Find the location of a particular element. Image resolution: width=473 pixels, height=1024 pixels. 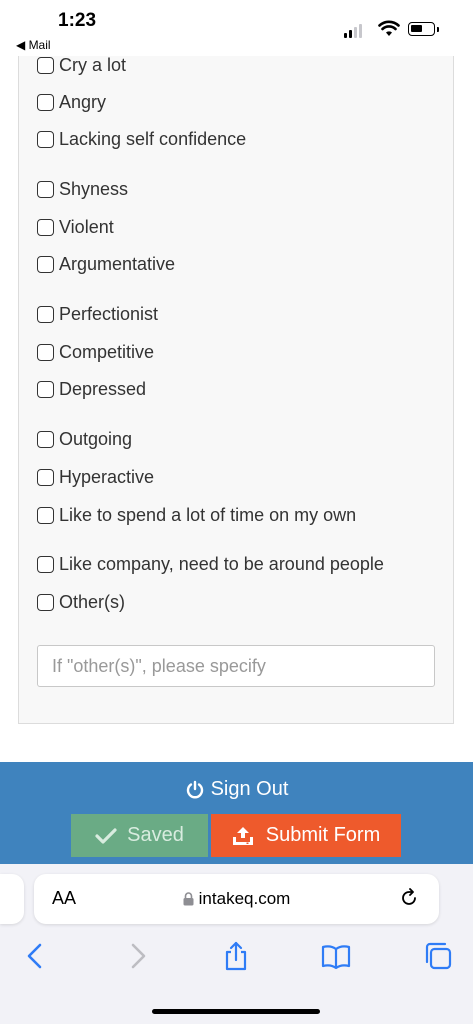

submit-form-button: Submit Form is located at coordinates (306, 835).